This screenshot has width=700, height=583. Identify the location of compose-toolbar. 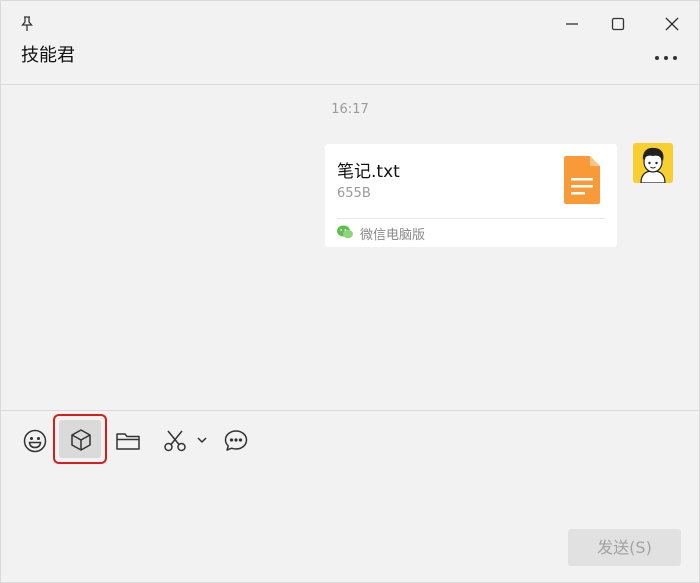
(350, 441).